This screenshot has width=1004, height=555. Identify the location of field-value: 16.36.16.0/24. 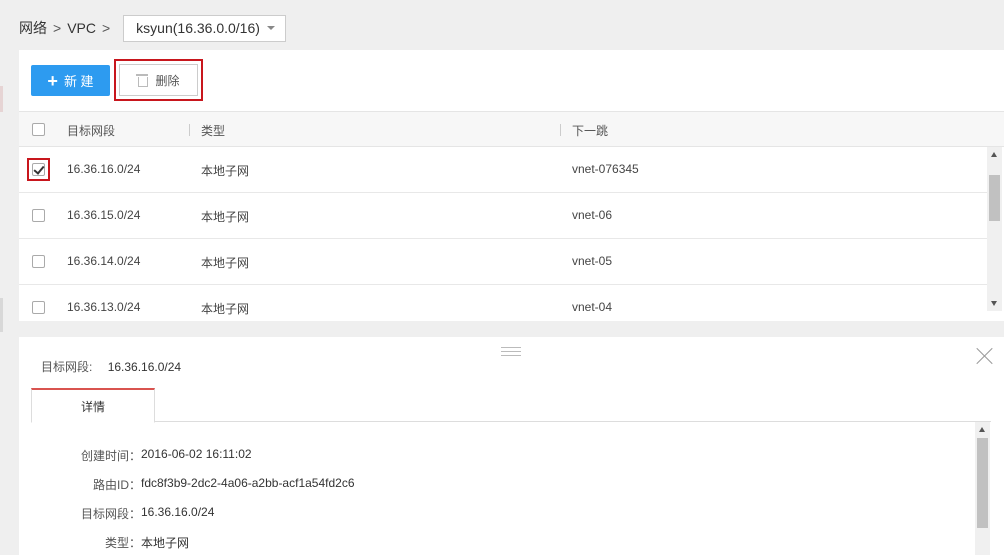
(178, 512).